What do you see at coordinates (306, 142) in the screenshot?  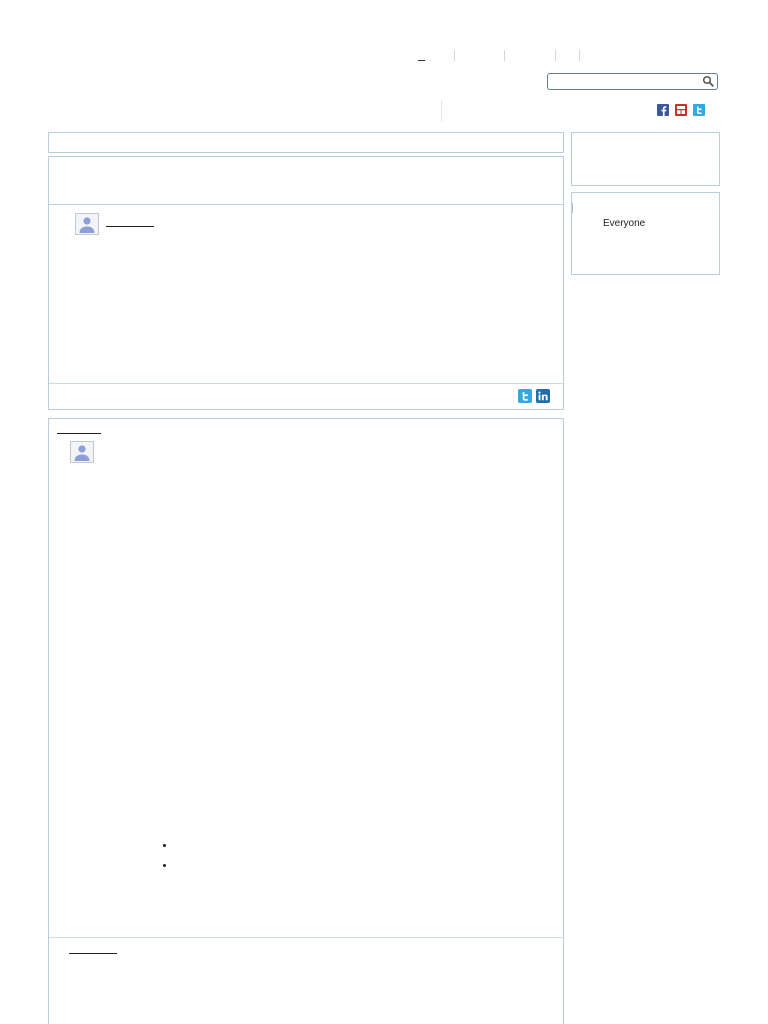 I see `breadcrumb-bar` at bounding box center [306, 142].